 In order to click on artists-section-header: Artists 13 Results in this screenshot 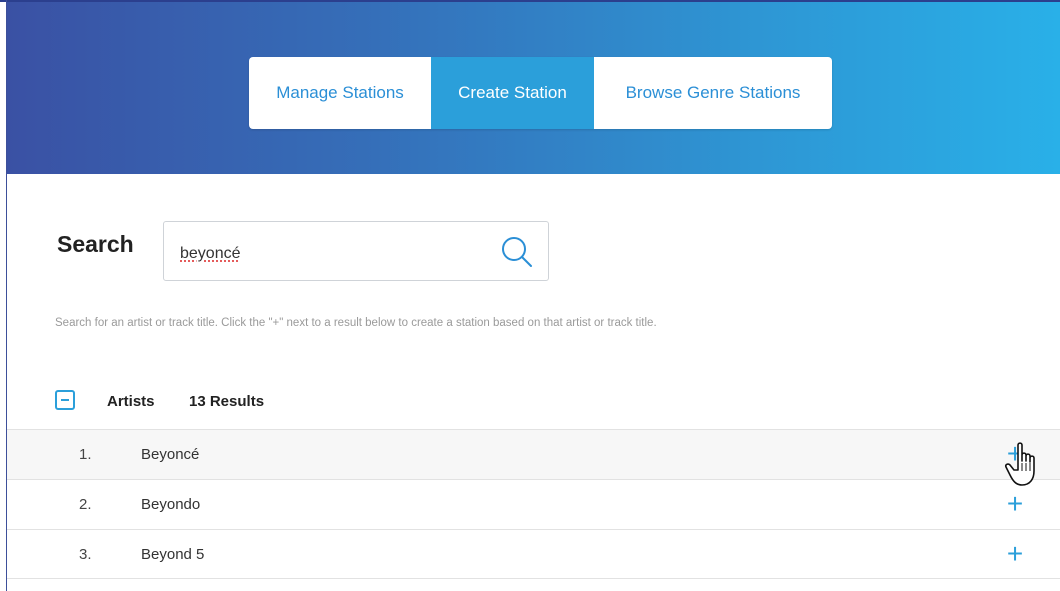, I will do `click(255, 401)`.